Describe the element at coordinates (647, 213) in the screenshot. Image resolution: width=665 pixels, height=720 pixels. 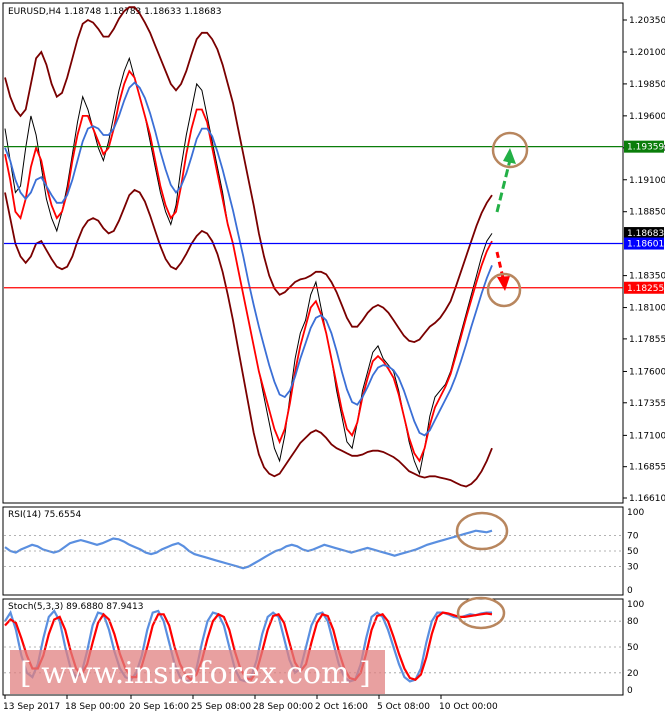
I see `price-tick-label: 1.18850` at that location.